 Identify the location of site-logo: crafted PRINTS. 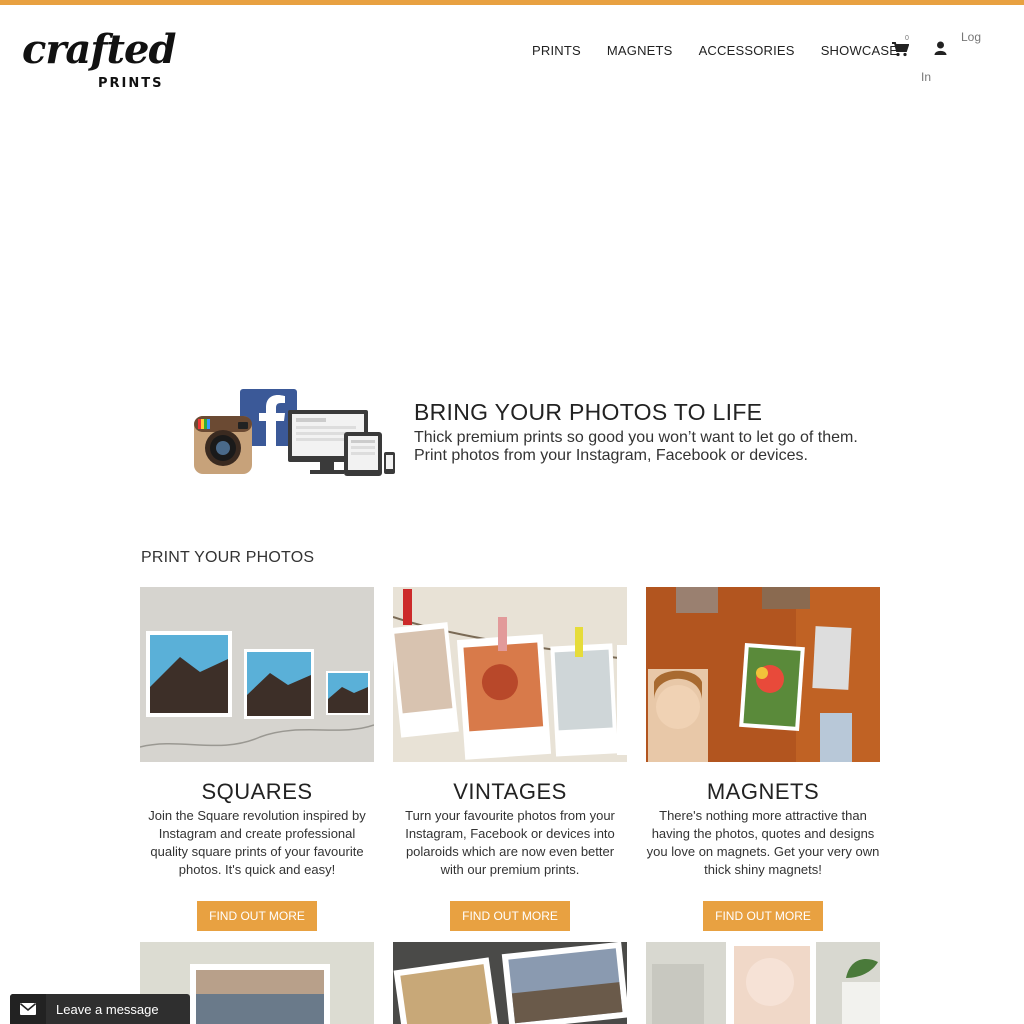
(99, 61).